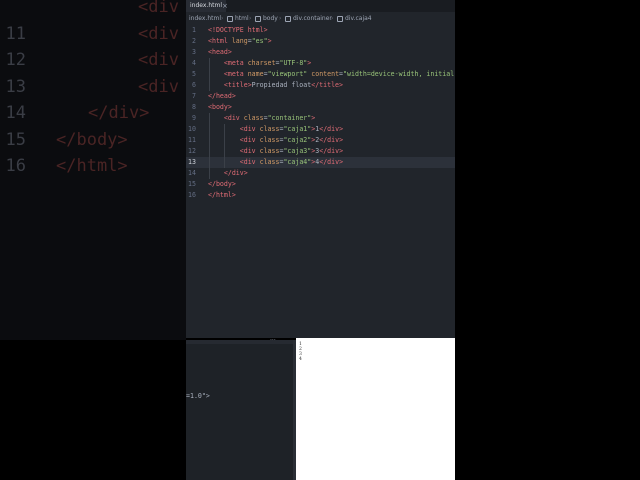 This screenshot has width=640, height=480. I want to click on code-token: <!DOCTYPE html>, so click(238, 30).